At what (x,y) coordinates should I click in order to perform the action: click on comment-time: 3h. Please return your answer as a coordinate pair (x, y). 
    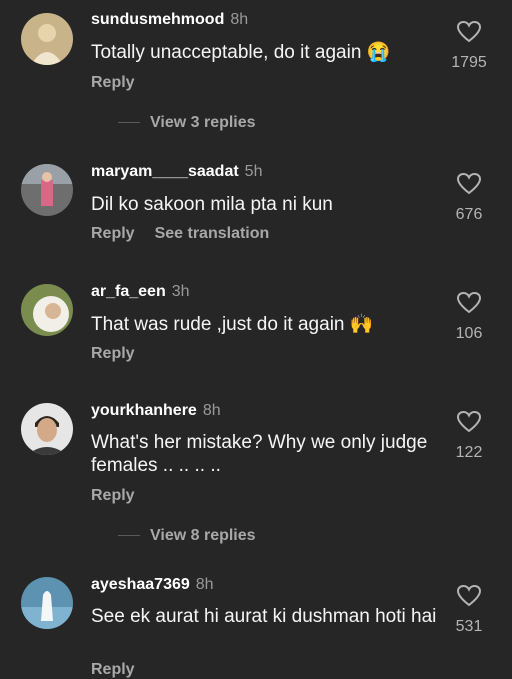
    Looking at the image, I should click on (180, 291).